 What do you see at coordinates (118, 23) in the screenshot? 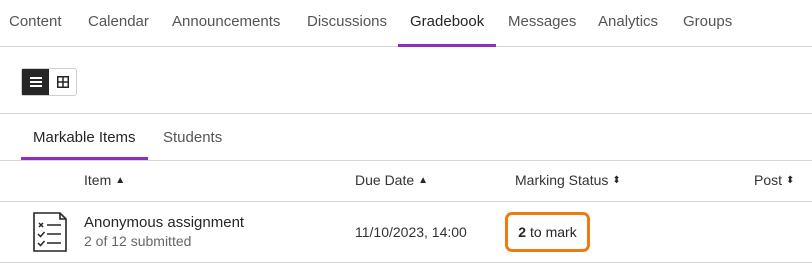
I see `tab-calendar: Calendar` at bounding box center [118, 23].